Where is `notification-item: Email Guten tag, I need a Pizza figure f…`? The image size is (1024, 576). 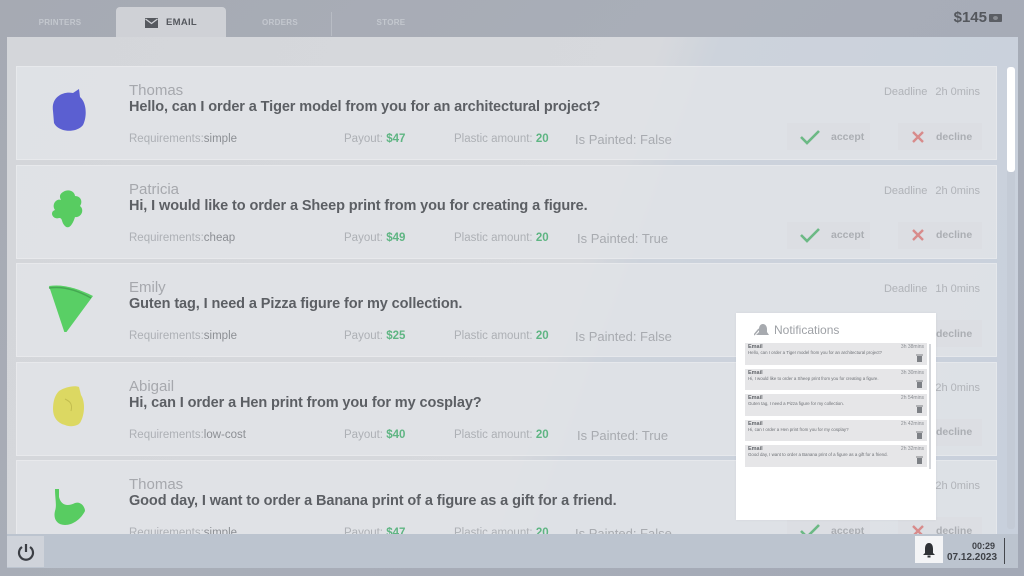 notification-item: Email Guten tag, I need a Pizza figure f… is located at coordinates (836, 405).